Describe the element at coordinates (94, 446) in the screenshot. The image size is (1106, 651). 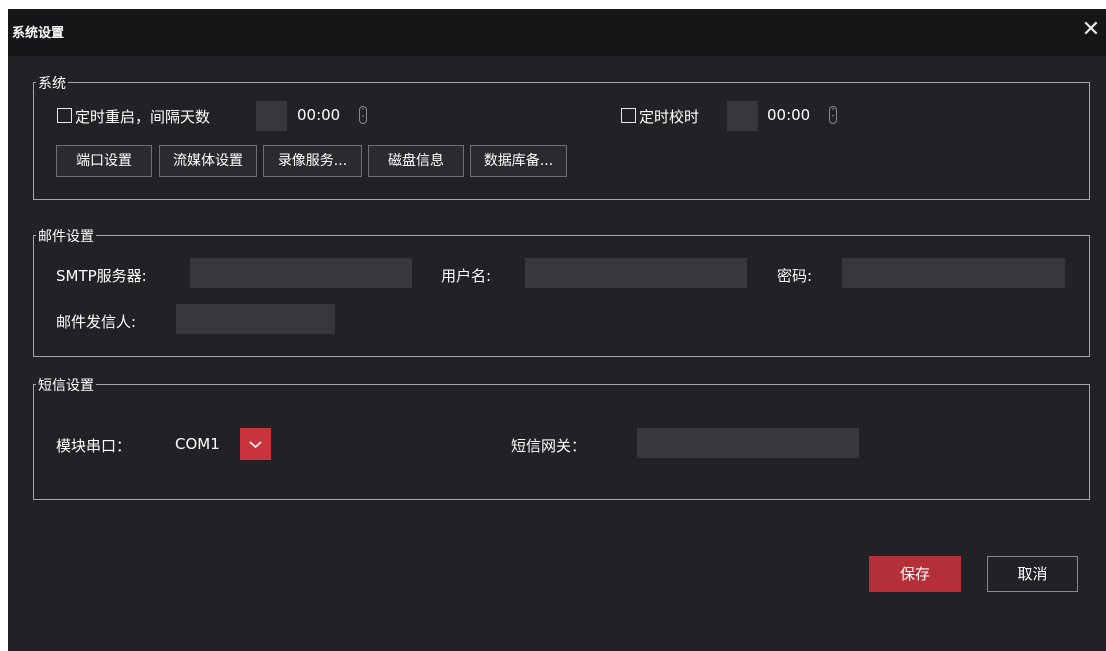
I see `module-port-label: 模块串口：` at that location.